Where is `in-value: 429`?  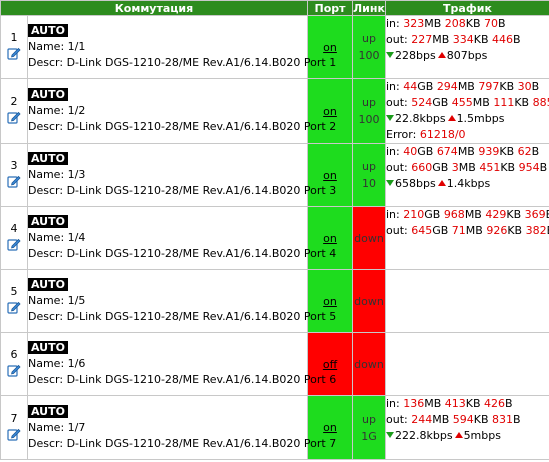 in-value: 429 is located at coordinates (496, 214).